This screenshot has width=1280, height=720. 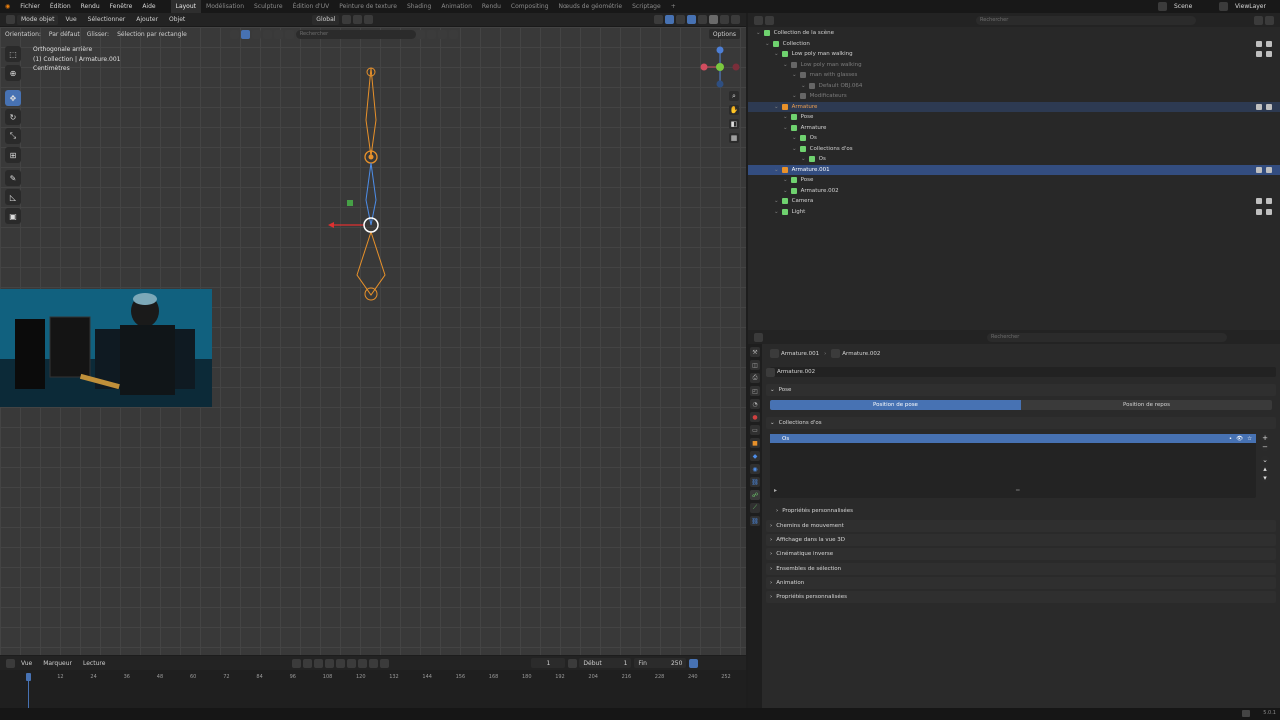 What do you see at coordinates (148, 6) in the screenshot?
I see `menu-help: Aide` at bounding box center [148, 6].